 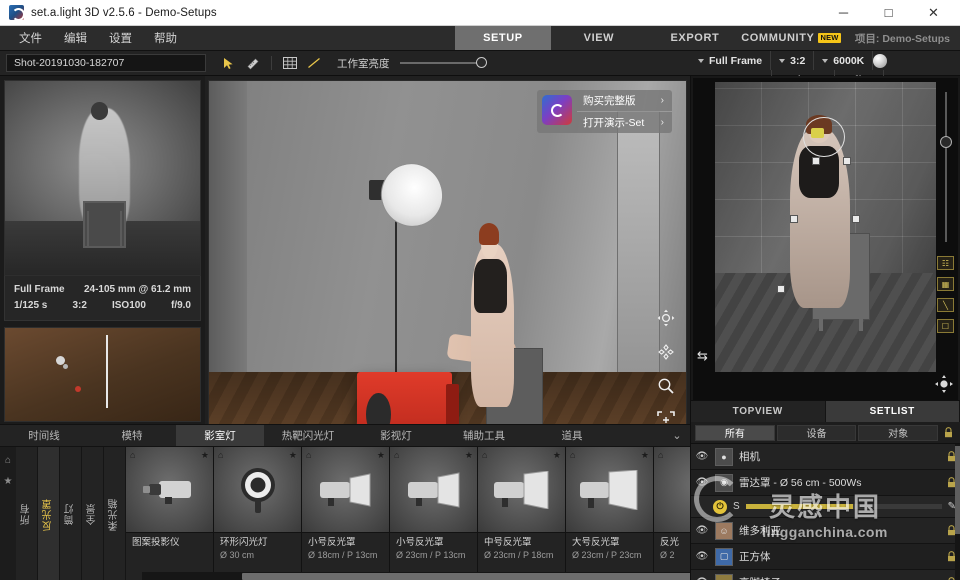 What do you see at coordinates (522, 513) in the screenshot?
I see `library-item: ⌂ ★ 中号反光罩 Ø 23cm / P 18cm` at bounding box center [522, 513].